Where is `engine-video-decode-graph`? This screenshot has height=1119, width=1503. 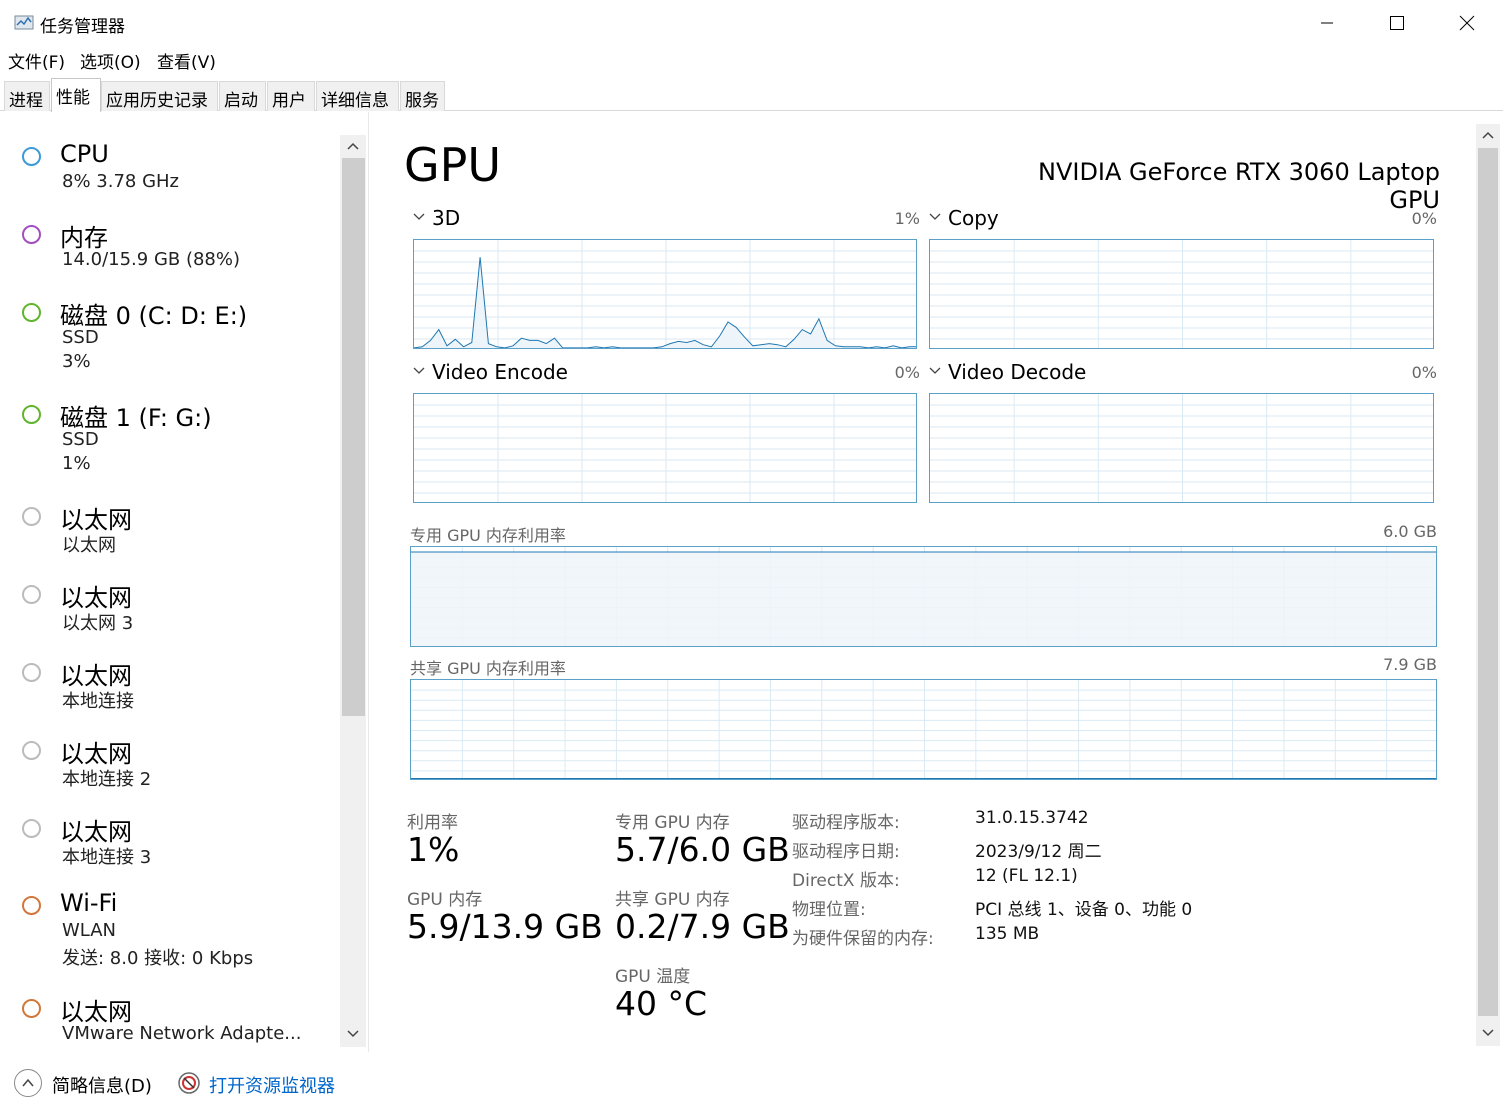
engine-video-decode-graph is located at coordinates (1181, 448).